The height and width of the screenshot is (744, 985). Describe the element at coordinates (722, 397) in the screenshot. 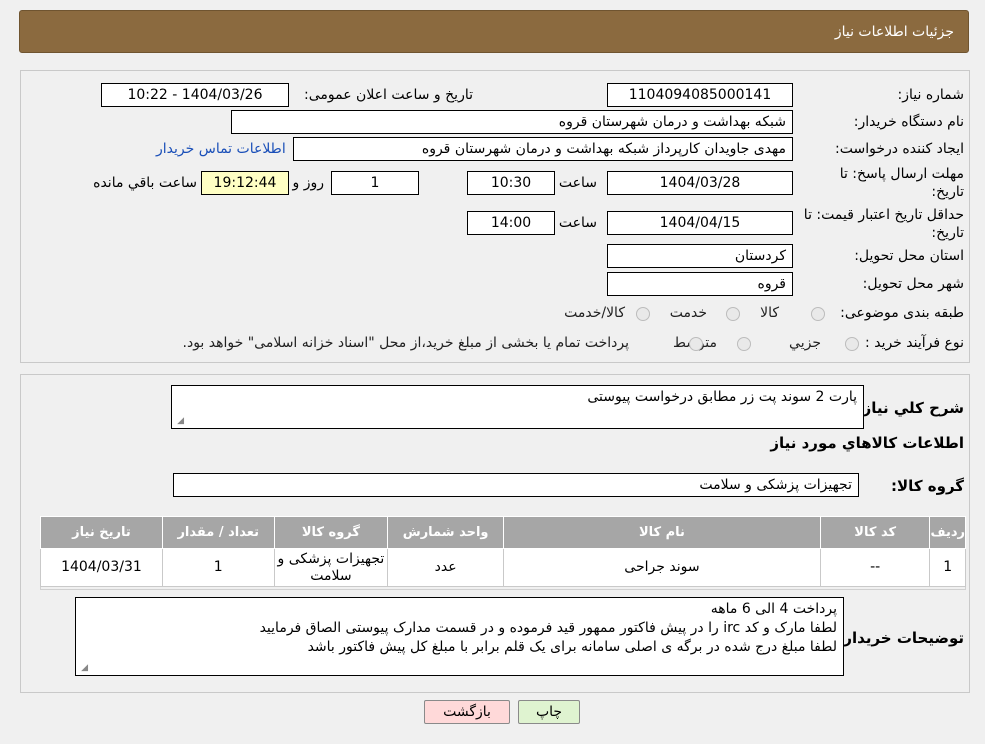

I see `summary-text: پارت 2 سوند پت زر مطابق درخواست پیوستی` at that location.